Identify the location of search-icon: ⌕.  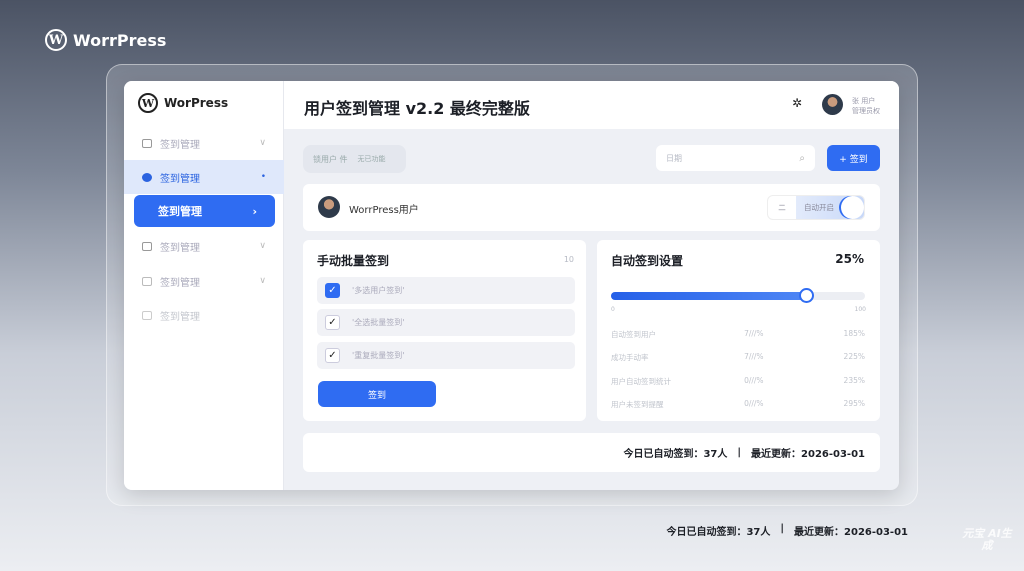
(802, 158).